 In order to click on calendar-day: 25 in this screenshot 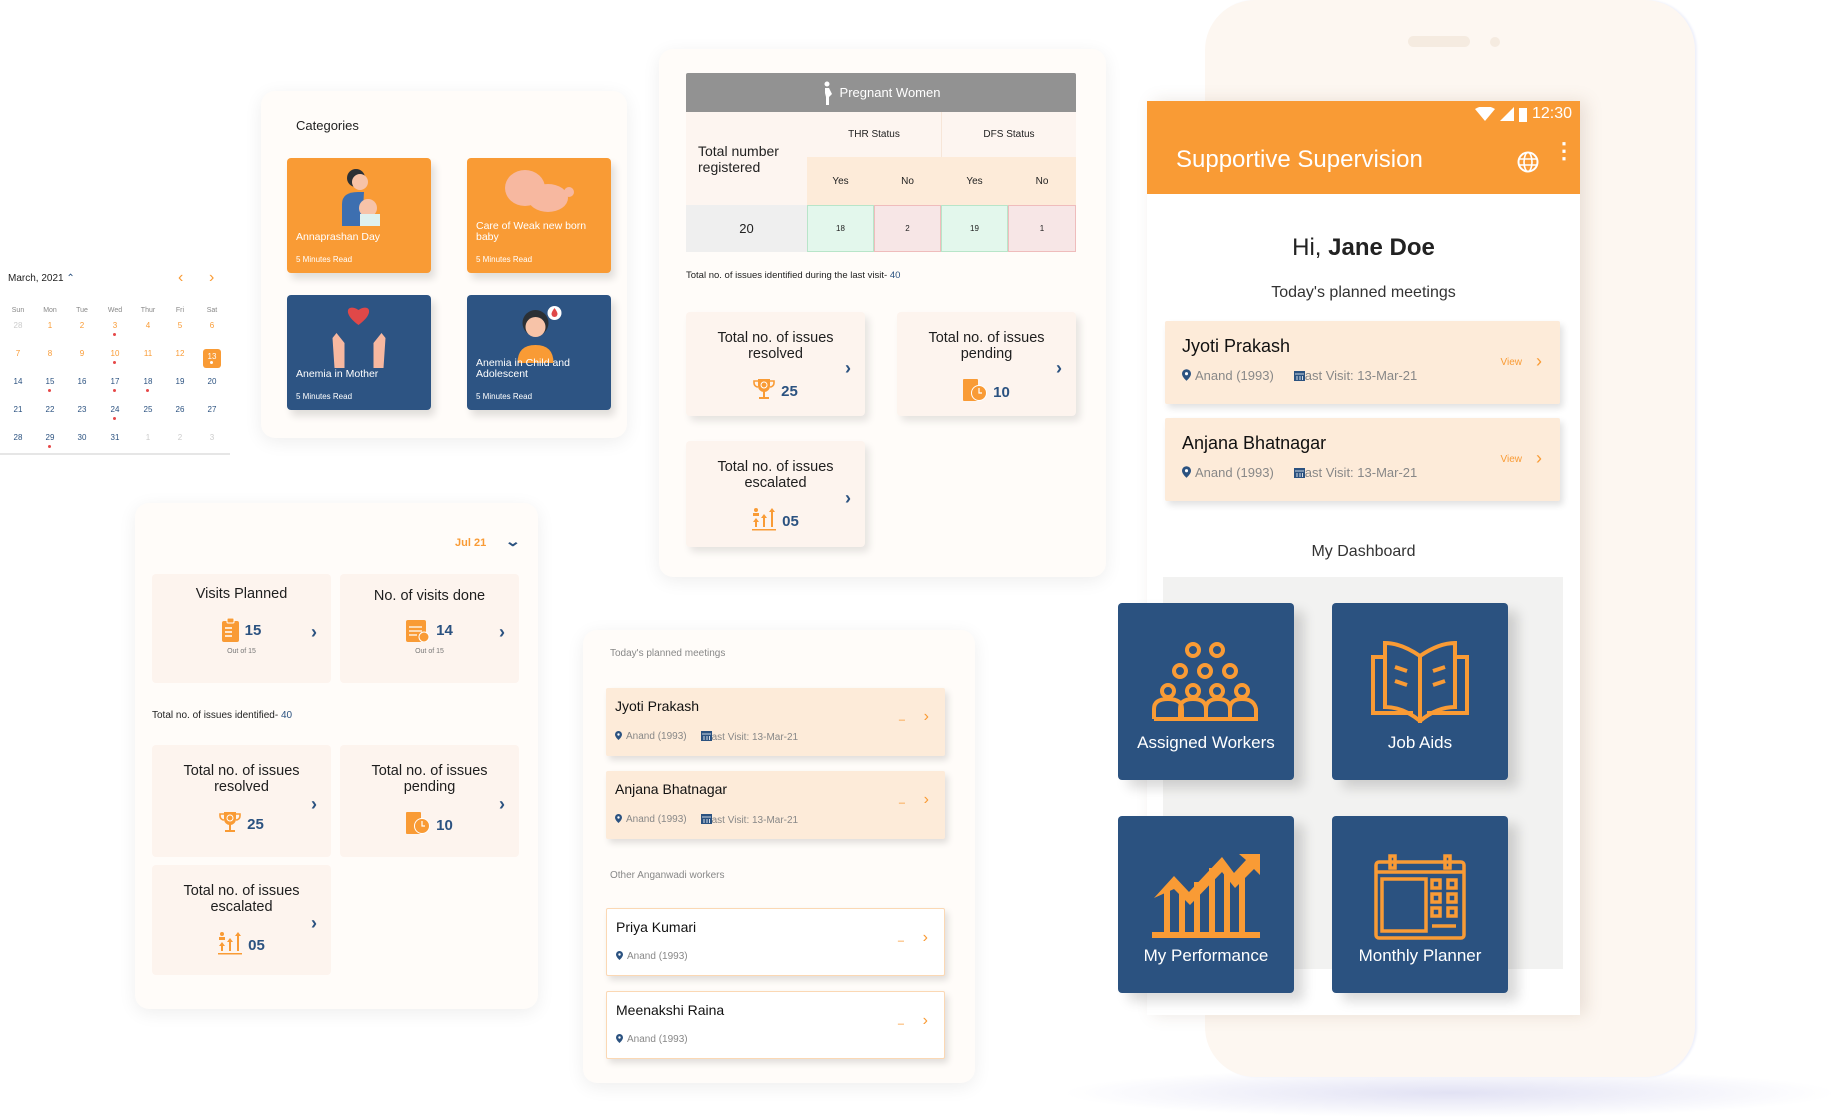, I will do `click(148, 409)`.